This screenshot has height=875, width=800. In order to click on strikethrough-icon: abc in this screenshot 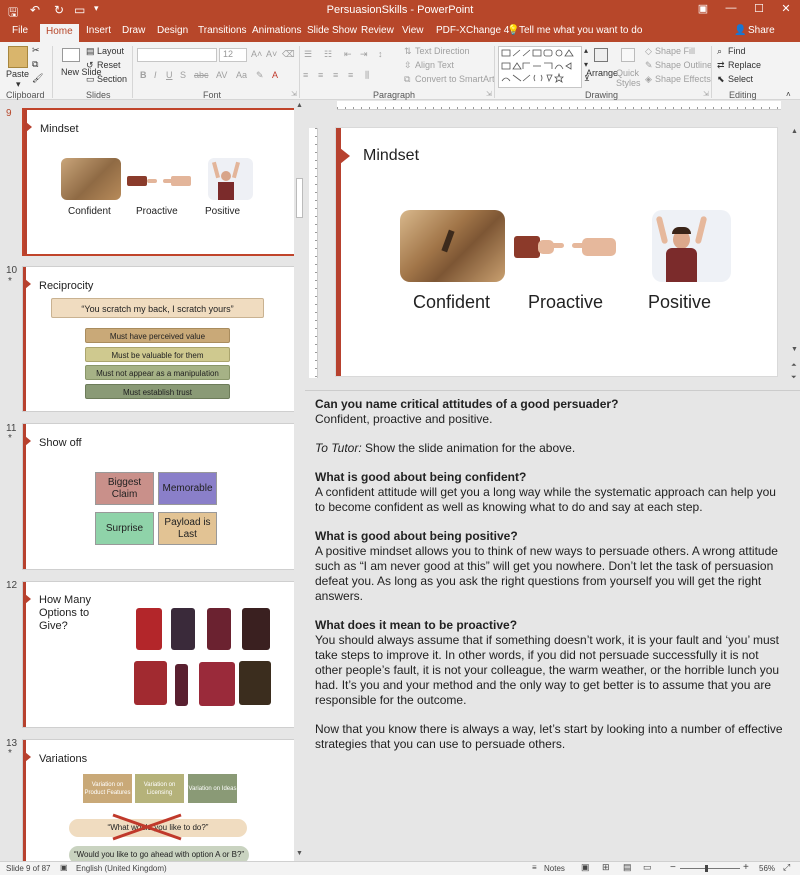, I will do `click(201, 75)`.